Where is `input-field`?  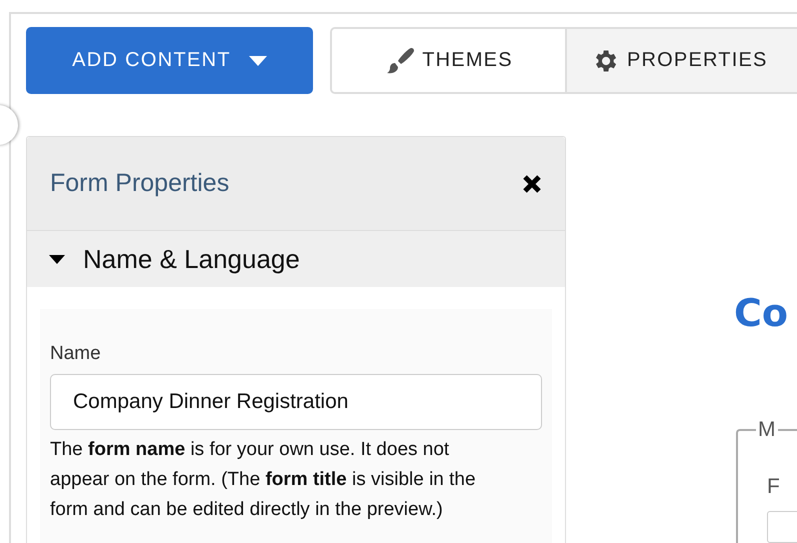
input-field is located at coordinates (782, 527).